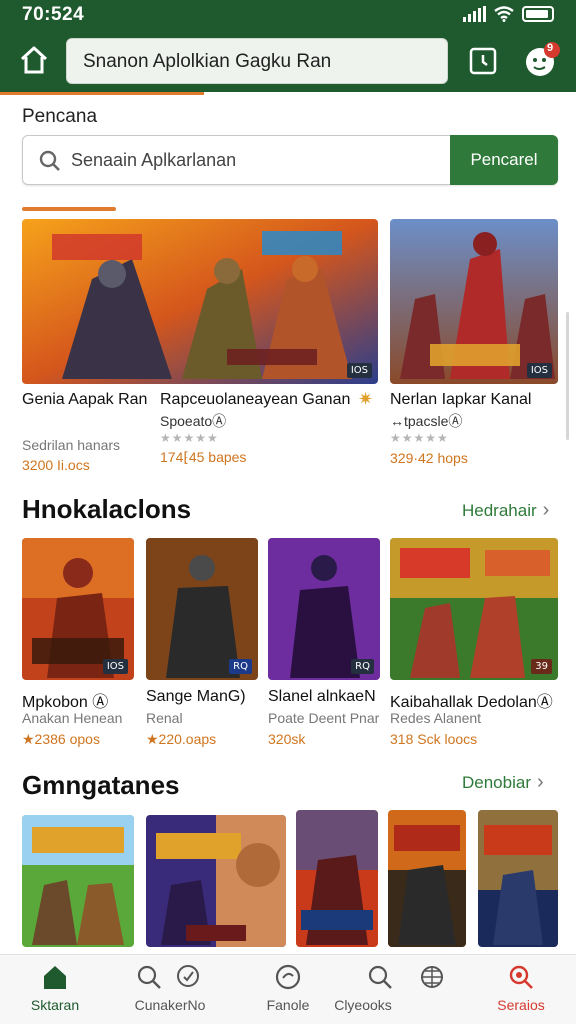  I want to click on search-section-label: Pencana, so click(60, 116).